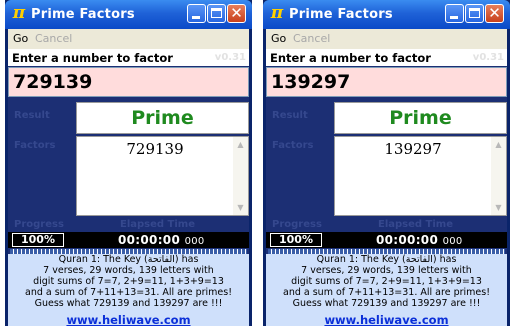 Image resolution: width=510 pixels, height=326 pixels. I want to click on number-input: 729139, so click(128, 82).